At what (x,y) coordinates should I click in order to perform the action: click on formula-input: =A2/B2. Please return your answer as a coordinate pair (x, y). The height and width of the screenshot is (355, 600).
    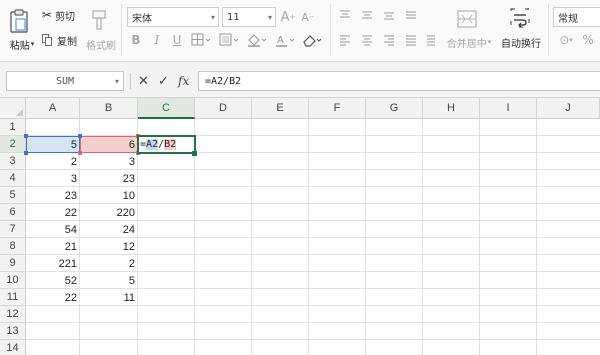
    Looking at the image, I should click on (399, 81).